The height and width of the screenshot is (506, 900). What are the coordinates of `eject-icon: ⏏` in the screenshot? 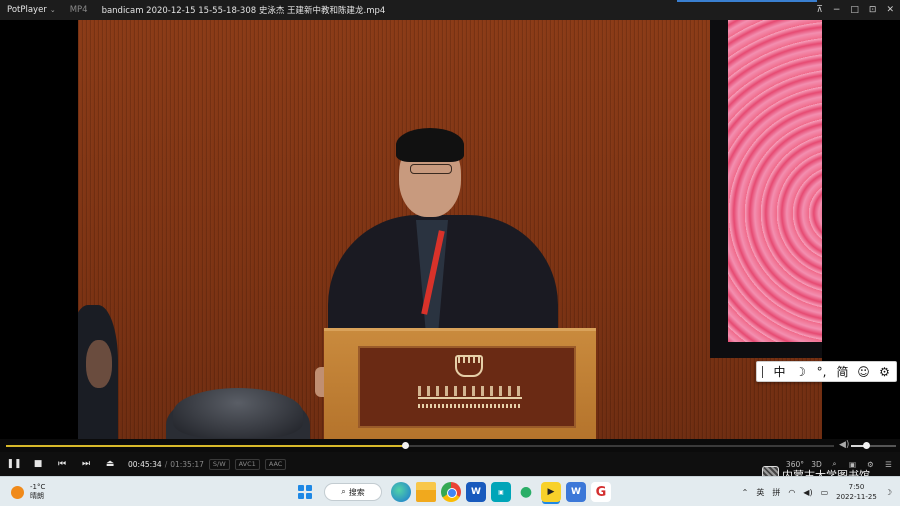 It's located at (110, 464).